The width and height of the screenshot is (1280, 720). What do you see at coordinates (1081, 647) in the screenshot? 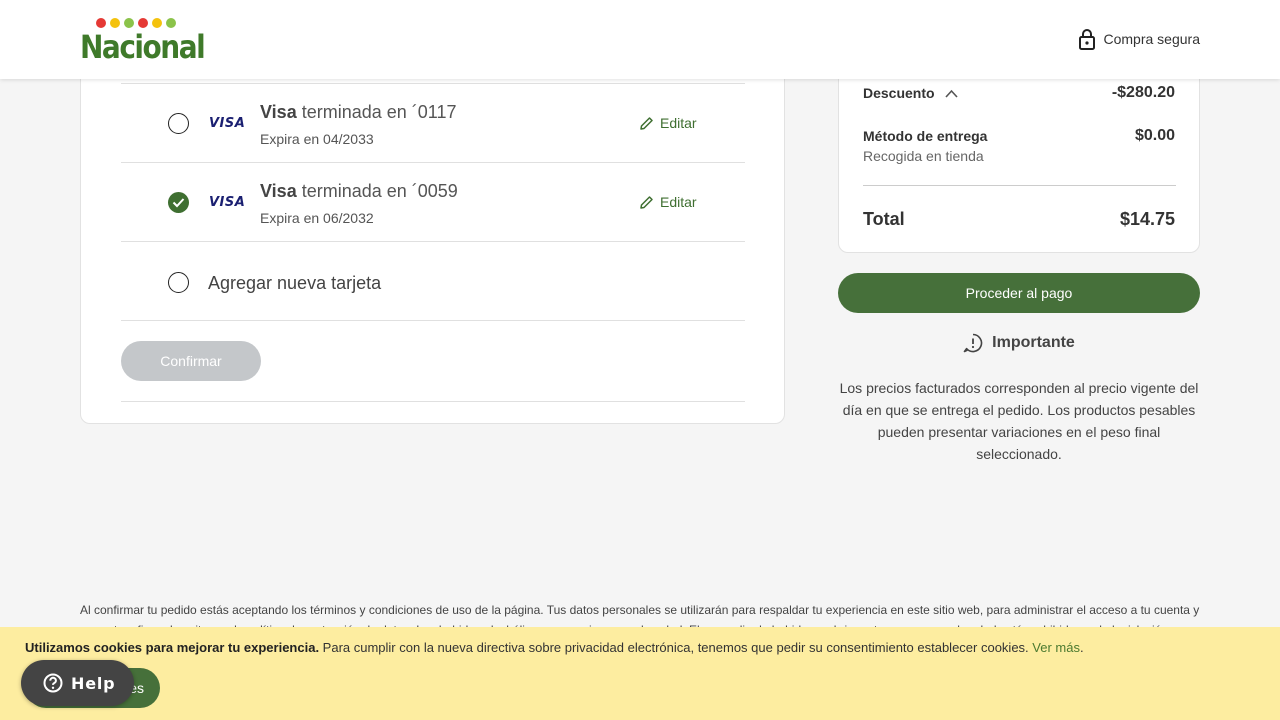
I see `cookie-link-suffix: .` at bounding box center [1081, 647].